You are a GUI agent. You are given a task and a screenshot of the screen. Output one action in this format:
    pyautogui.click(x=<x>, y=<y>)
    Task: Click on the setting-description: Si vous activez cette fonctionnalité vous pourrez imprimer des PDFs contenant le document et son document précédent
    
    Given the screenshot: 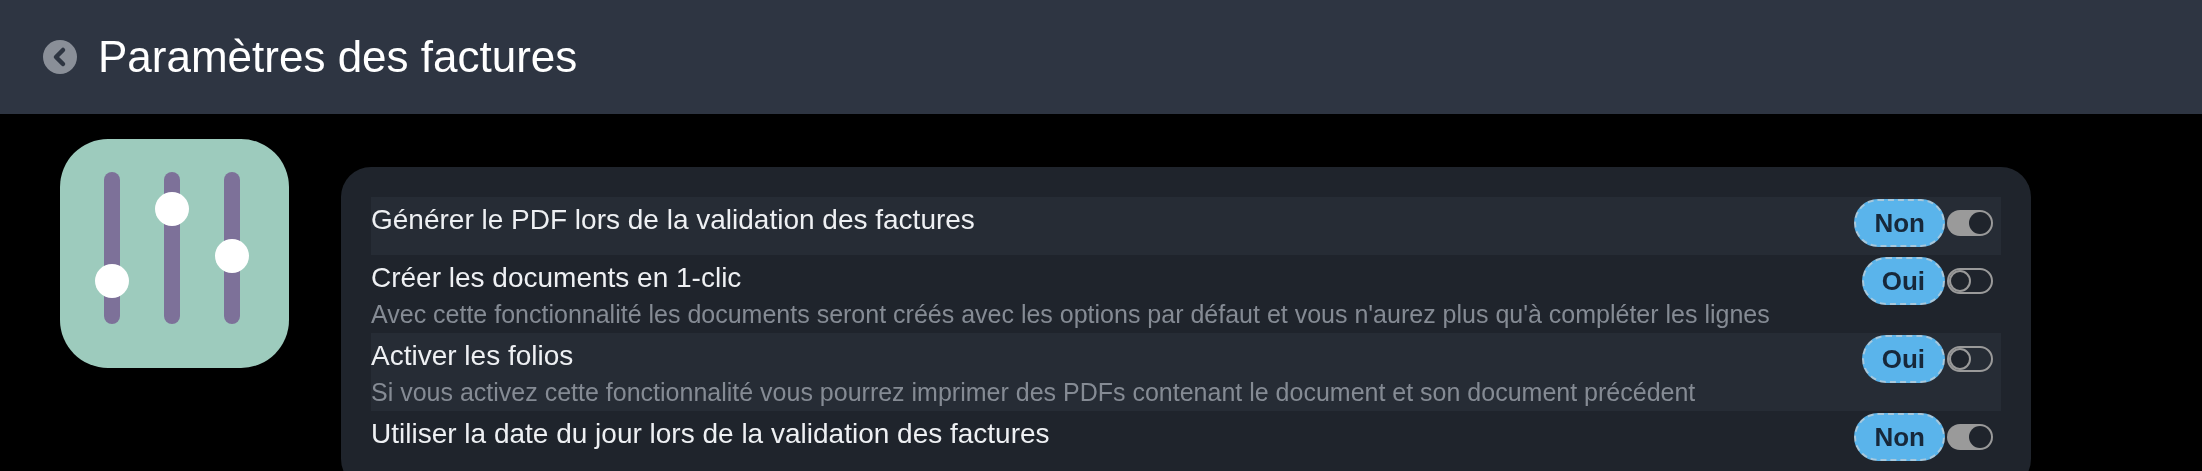 What is the action you would take?
    pyautogui.click(x=1033, y=392)
    